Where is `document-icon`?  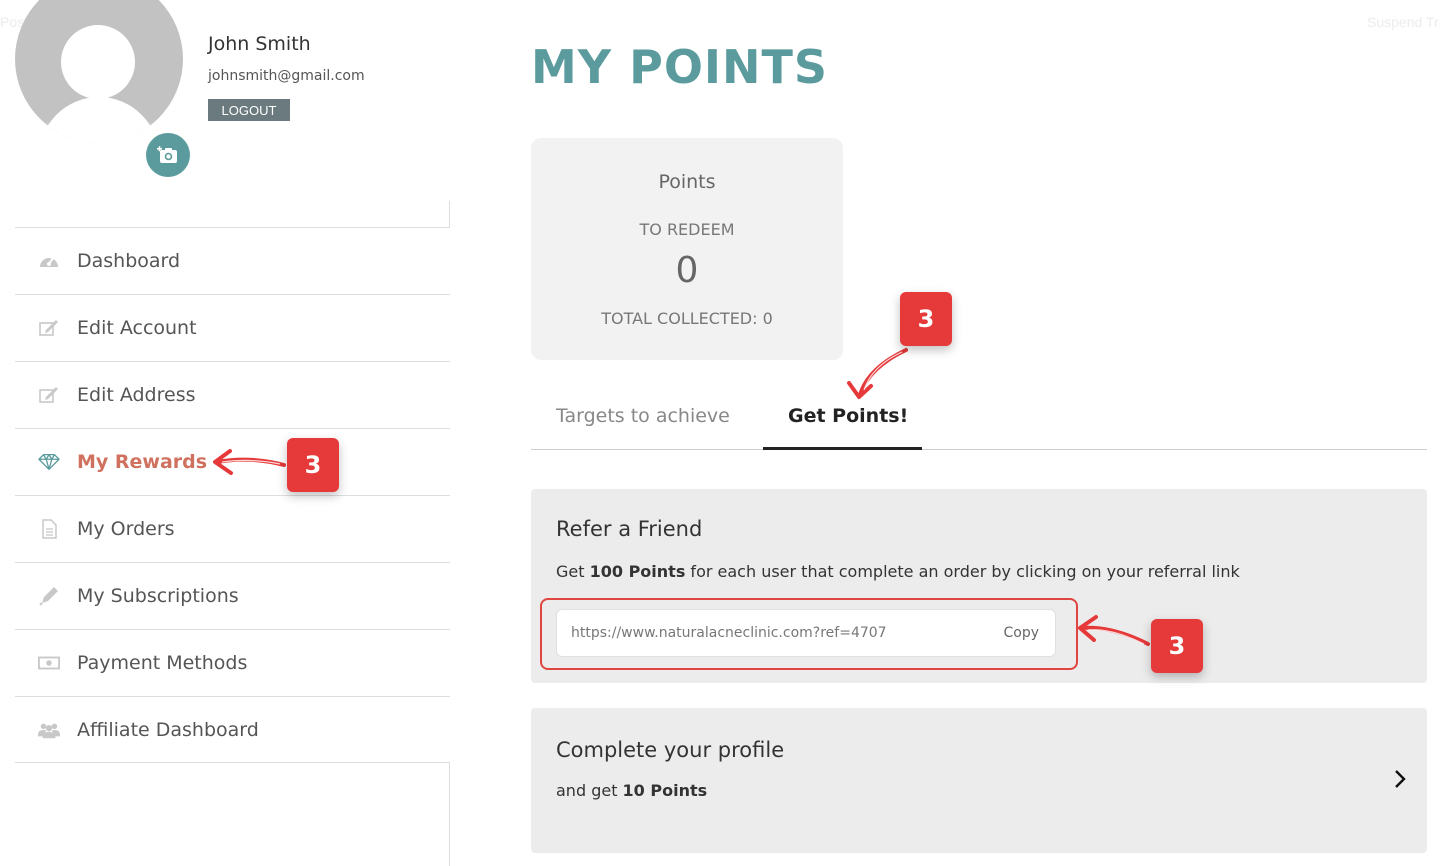
document-icon is located at coordinates (49, 529).